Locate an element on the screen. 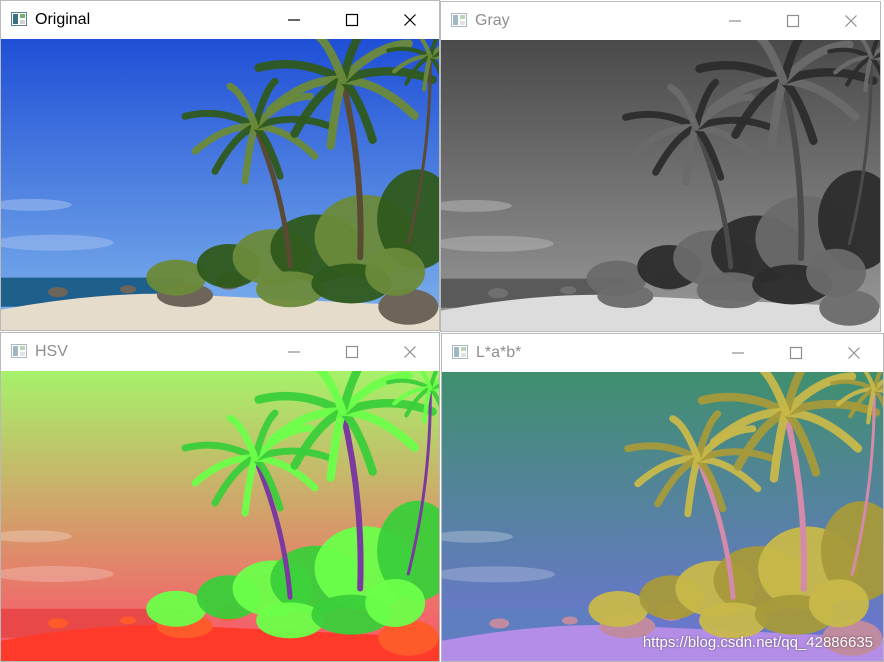 The width and height of the screenshot is (884, 662). window-title: L*a*b* is located at coordinates (499, 352).